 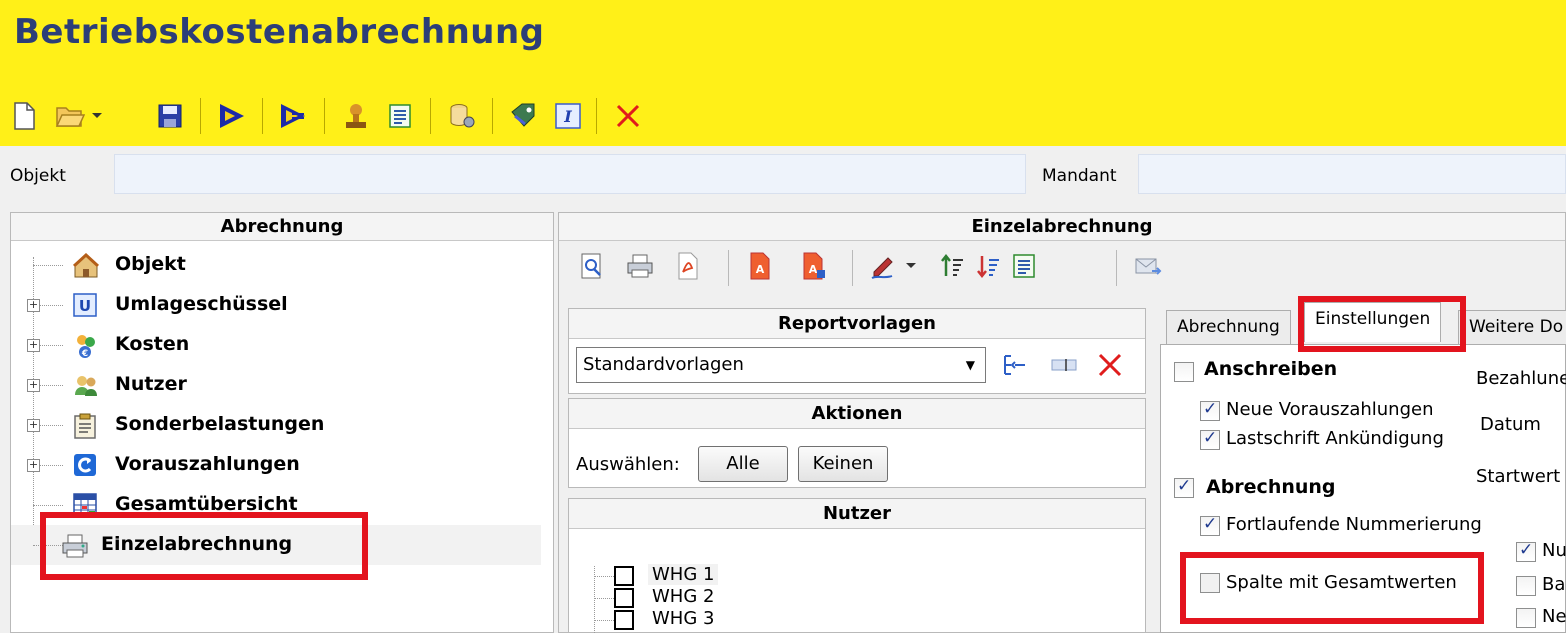 I want to click on neue-vorauszahlungen-checkbox, so click(x=1210, y=410).